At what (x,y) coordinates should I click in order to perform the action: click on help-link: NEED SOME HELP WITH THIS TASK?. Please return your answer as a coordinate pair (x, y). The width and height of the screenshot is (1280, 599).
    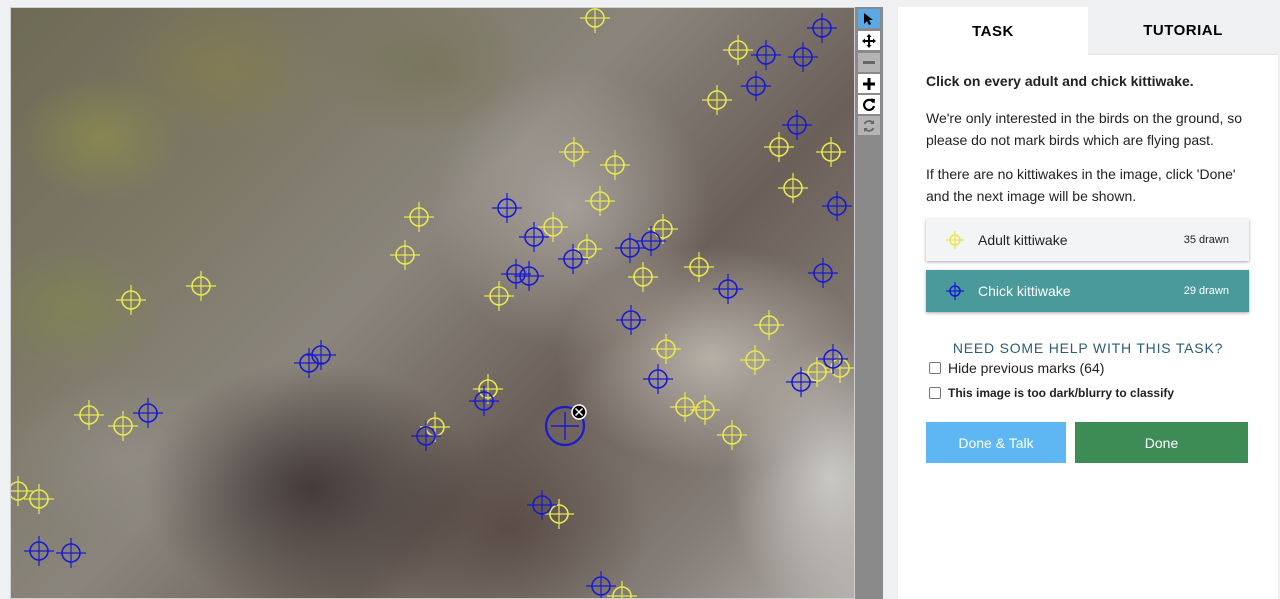
    Looking at the image, I should click on (1088, 348).